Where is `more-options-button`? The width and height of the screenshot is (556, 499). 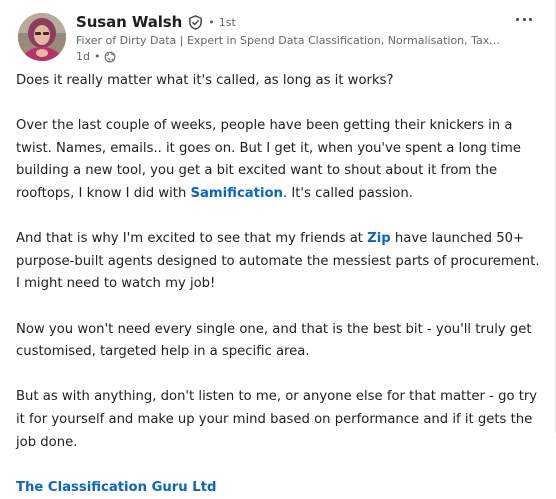
more-options-button is located at coordinates (524, 20).